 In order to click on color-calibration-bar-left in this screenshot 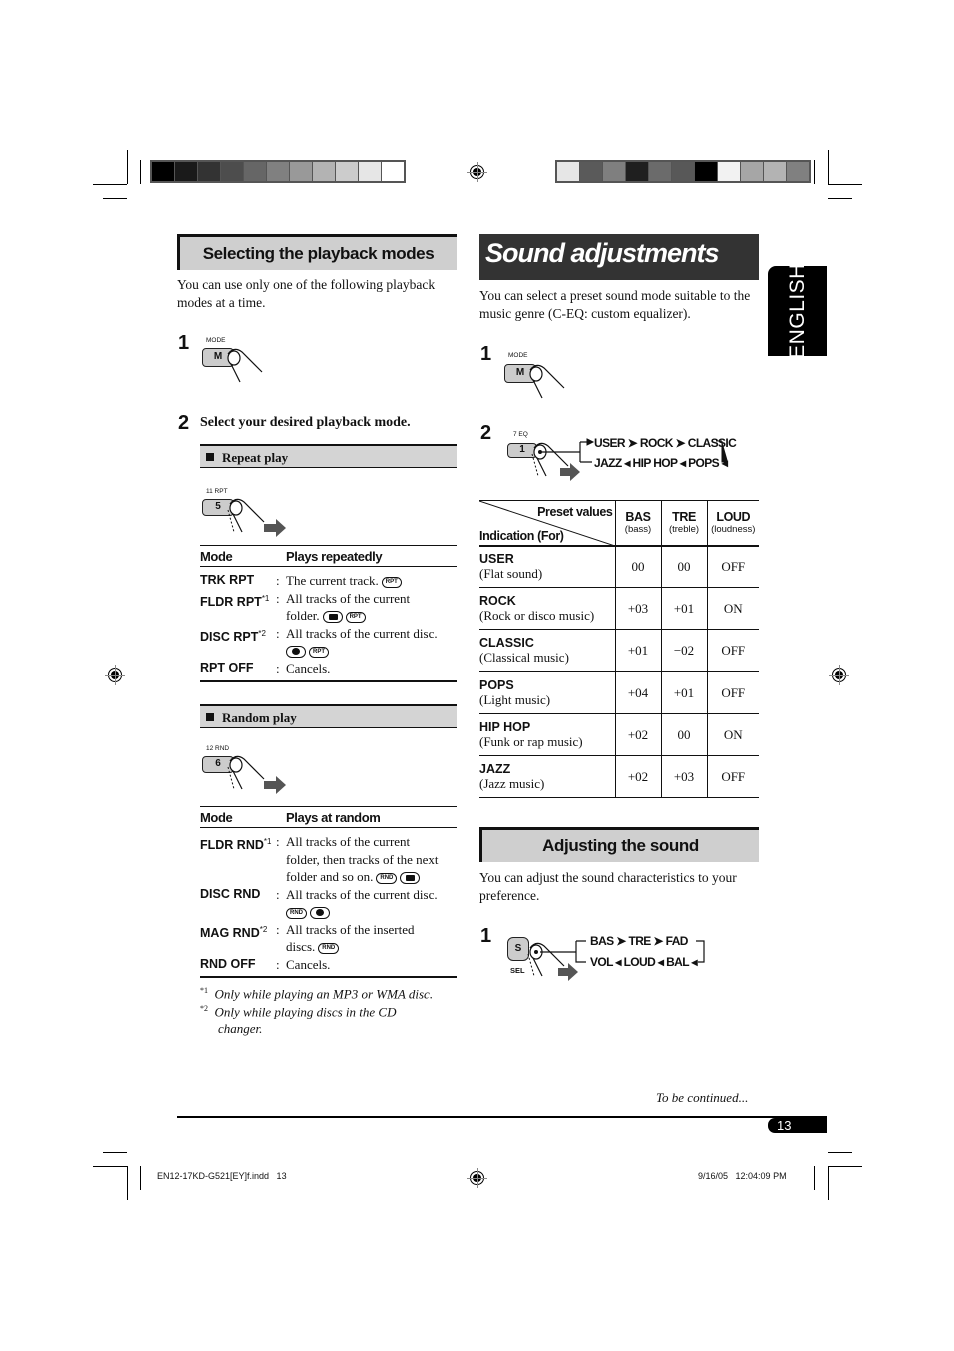, I will do `click(278, 171)`.